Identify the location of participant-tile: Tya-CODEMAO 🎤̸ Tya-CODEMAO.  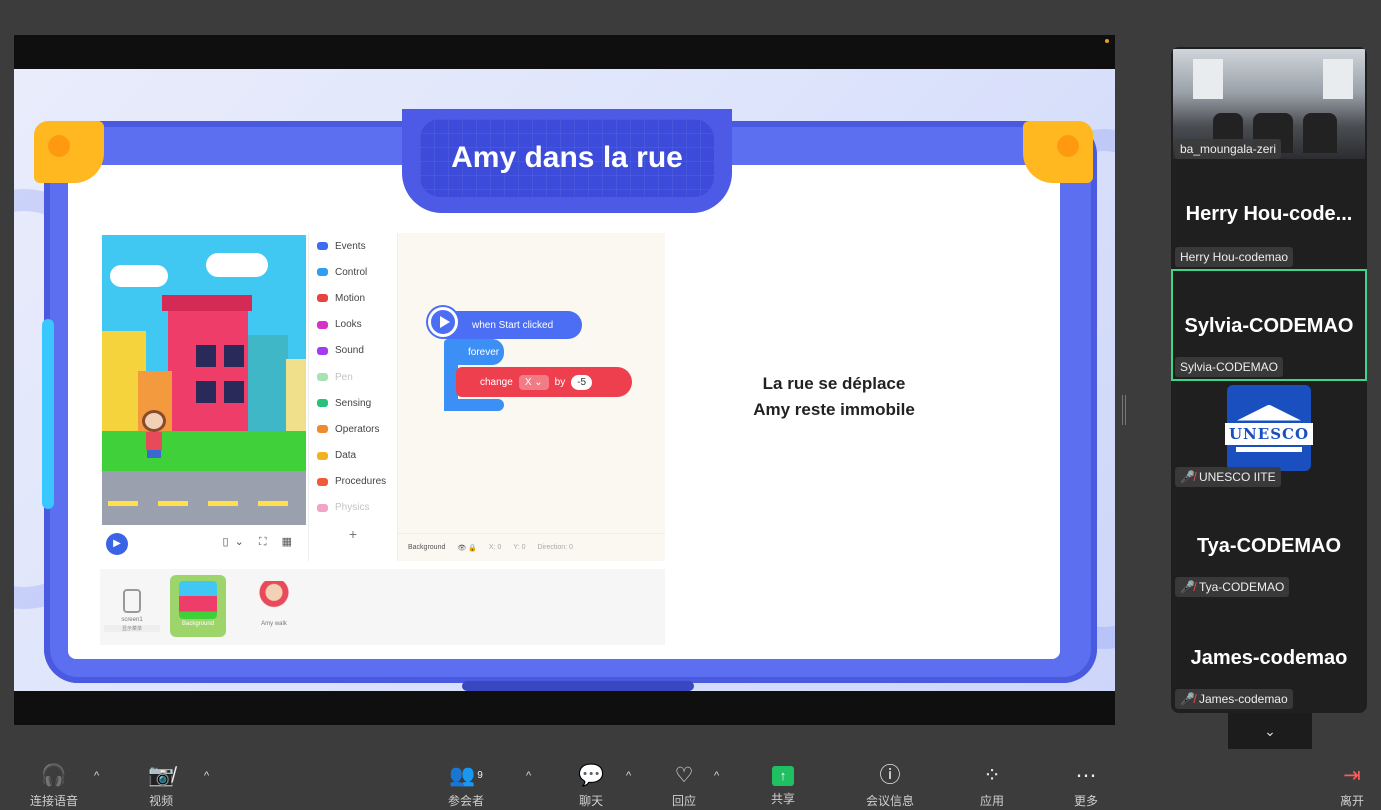
(1269, 547).